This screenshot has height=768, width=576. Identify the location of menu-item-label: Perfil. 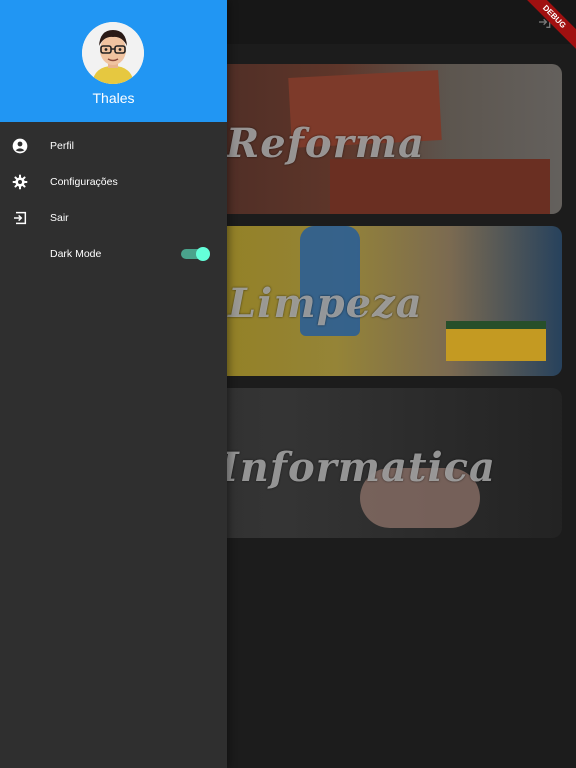
(62, 146).